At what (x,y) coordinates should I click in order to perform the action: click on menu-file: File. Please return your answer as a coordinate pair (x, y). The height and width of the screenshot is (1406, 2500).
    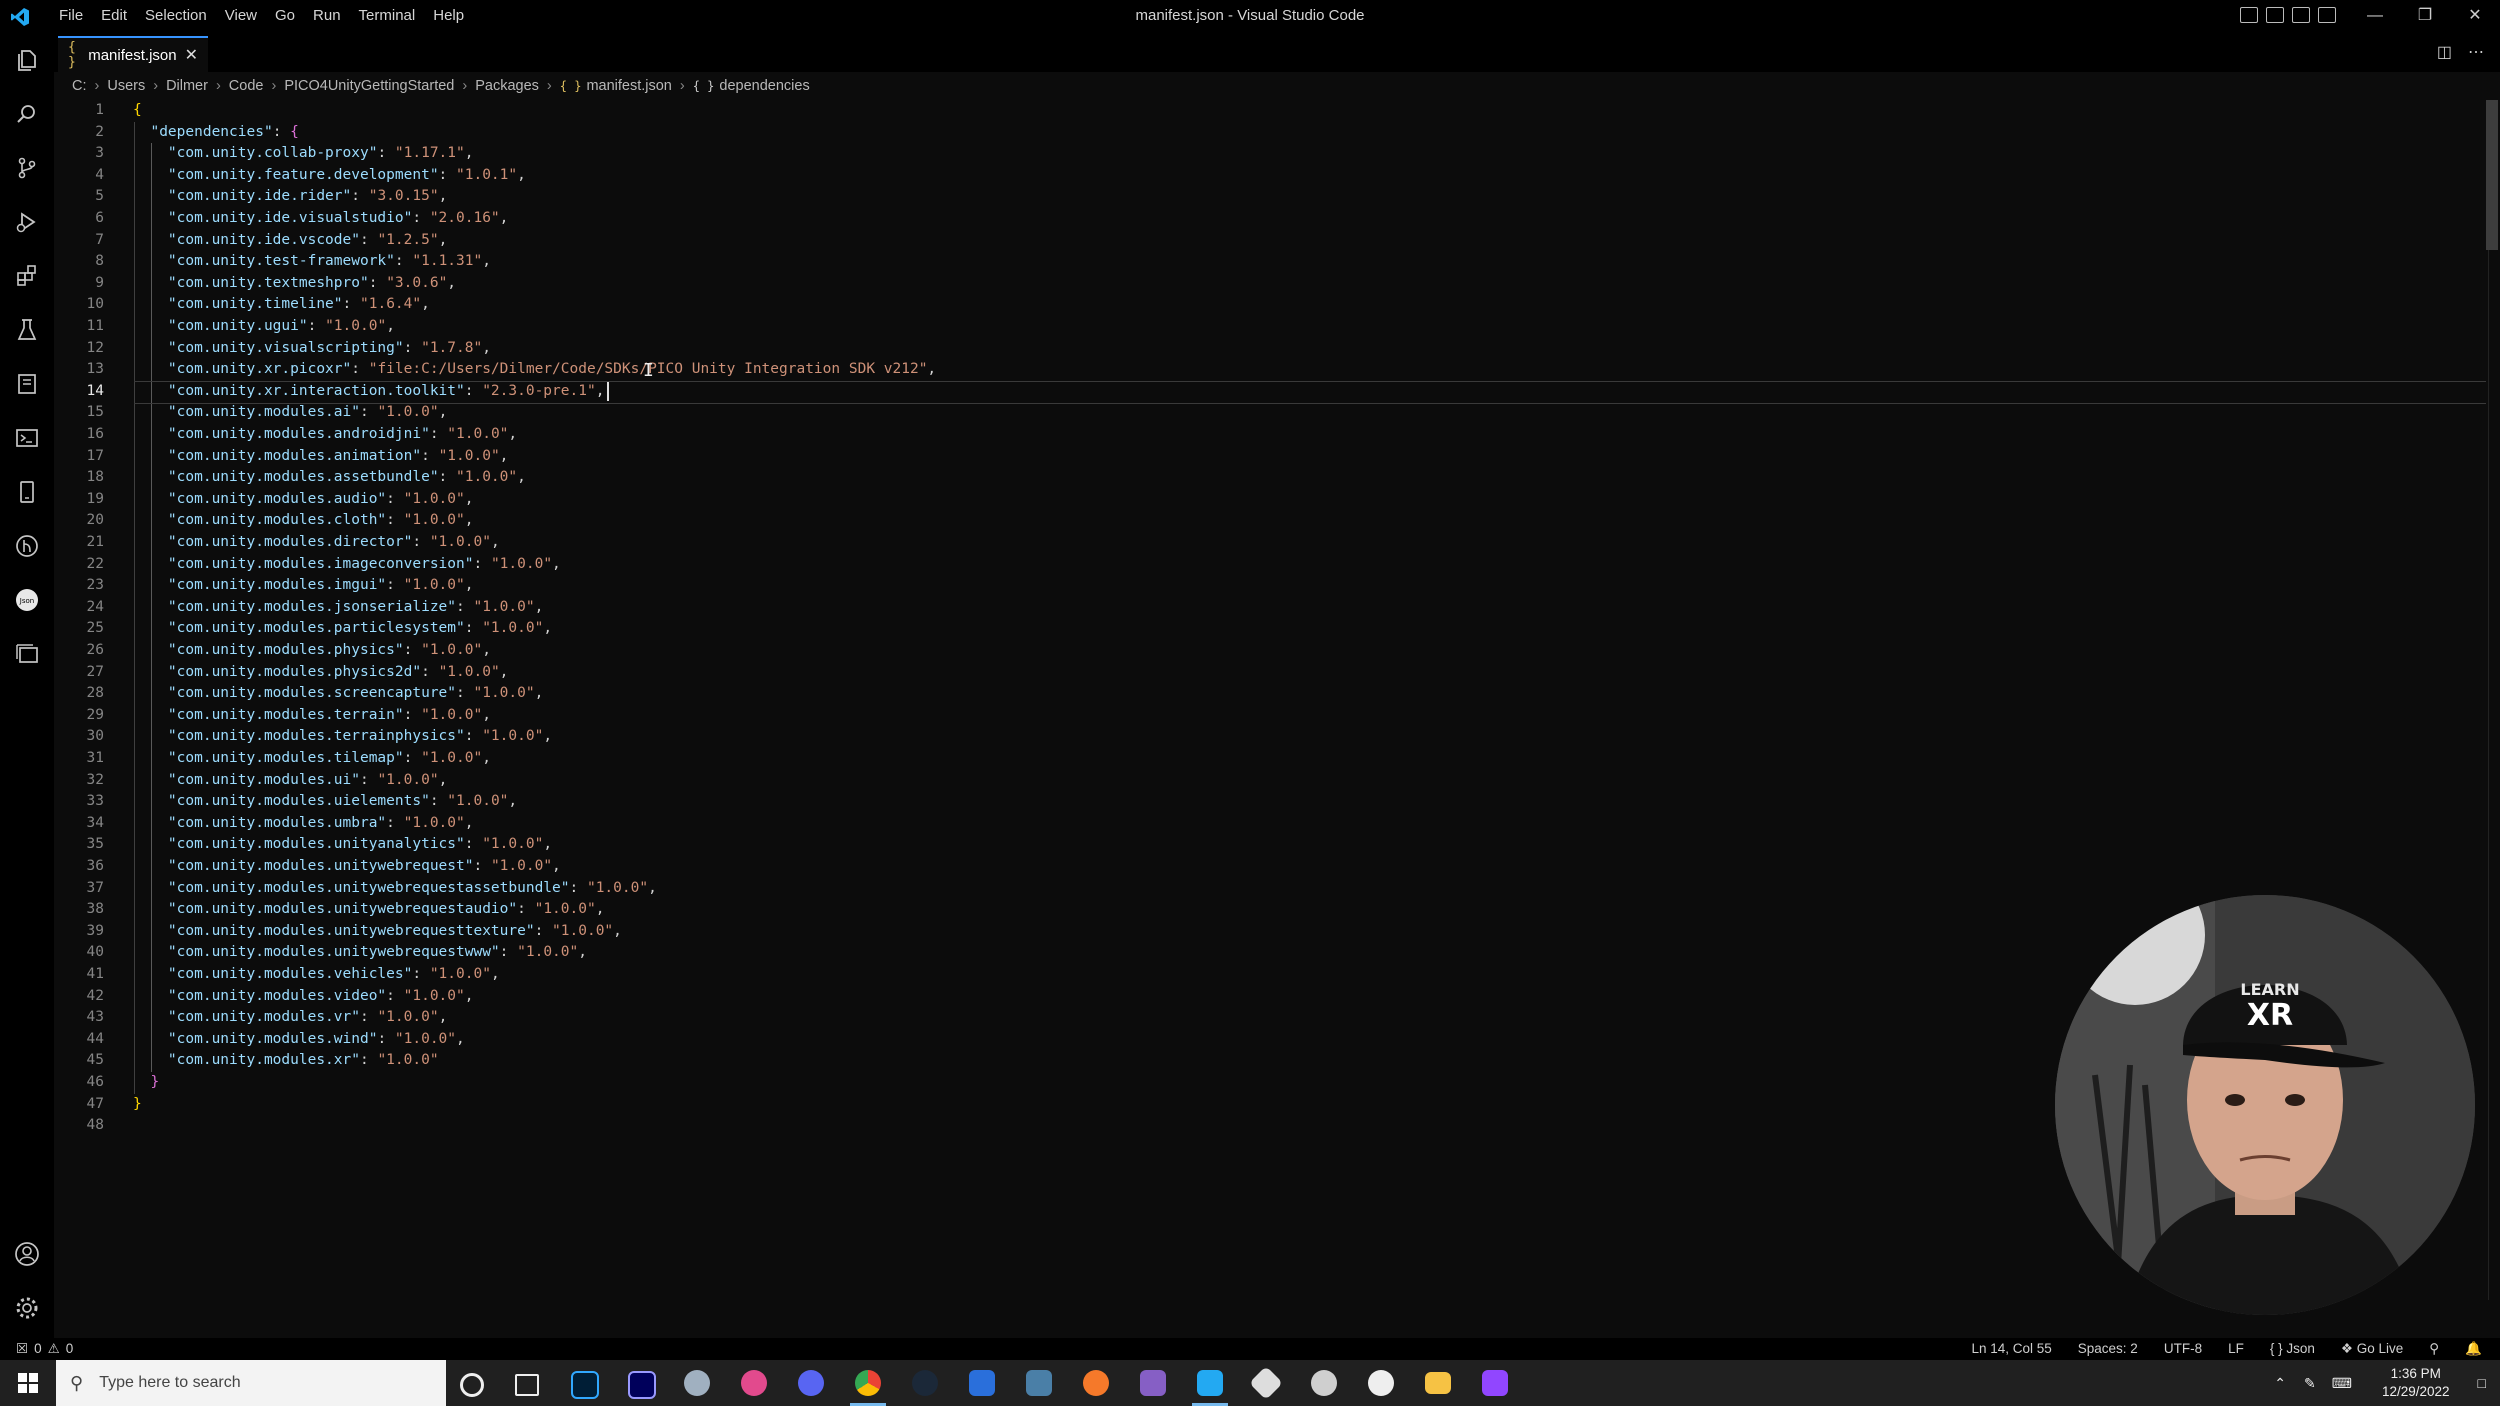
    Looking at the image, I should click on (71, 16).